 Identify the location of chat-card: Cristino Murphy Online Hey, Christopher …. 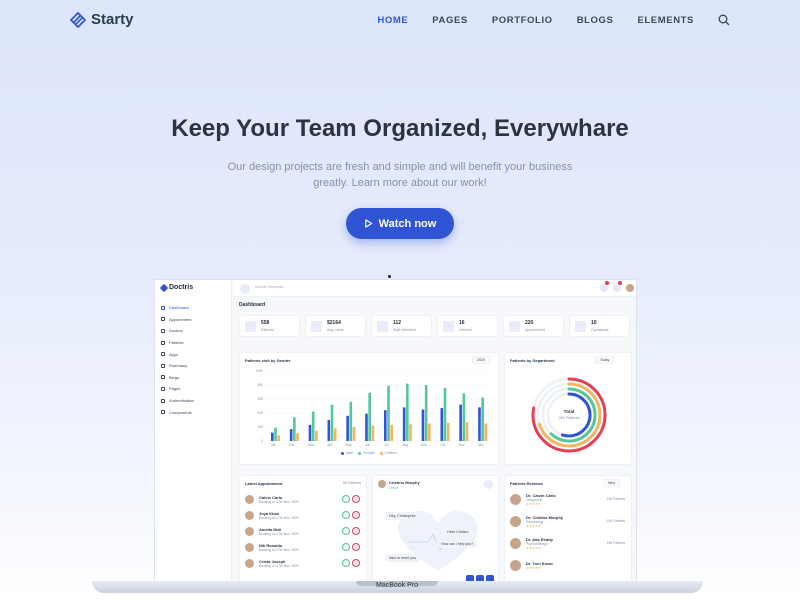
(435, 528).